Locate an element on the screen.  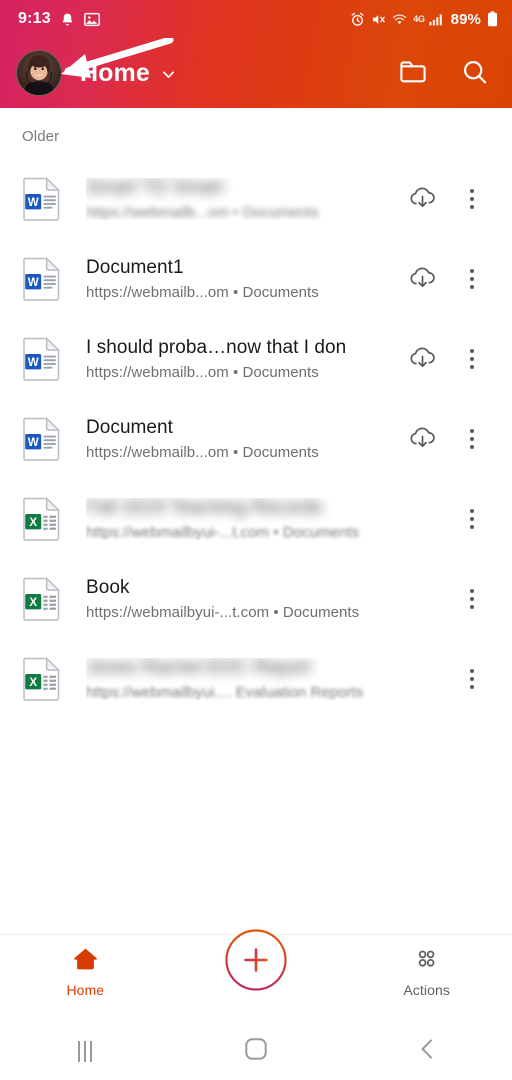
app-bar: Home is located at coordinates (256, 73).